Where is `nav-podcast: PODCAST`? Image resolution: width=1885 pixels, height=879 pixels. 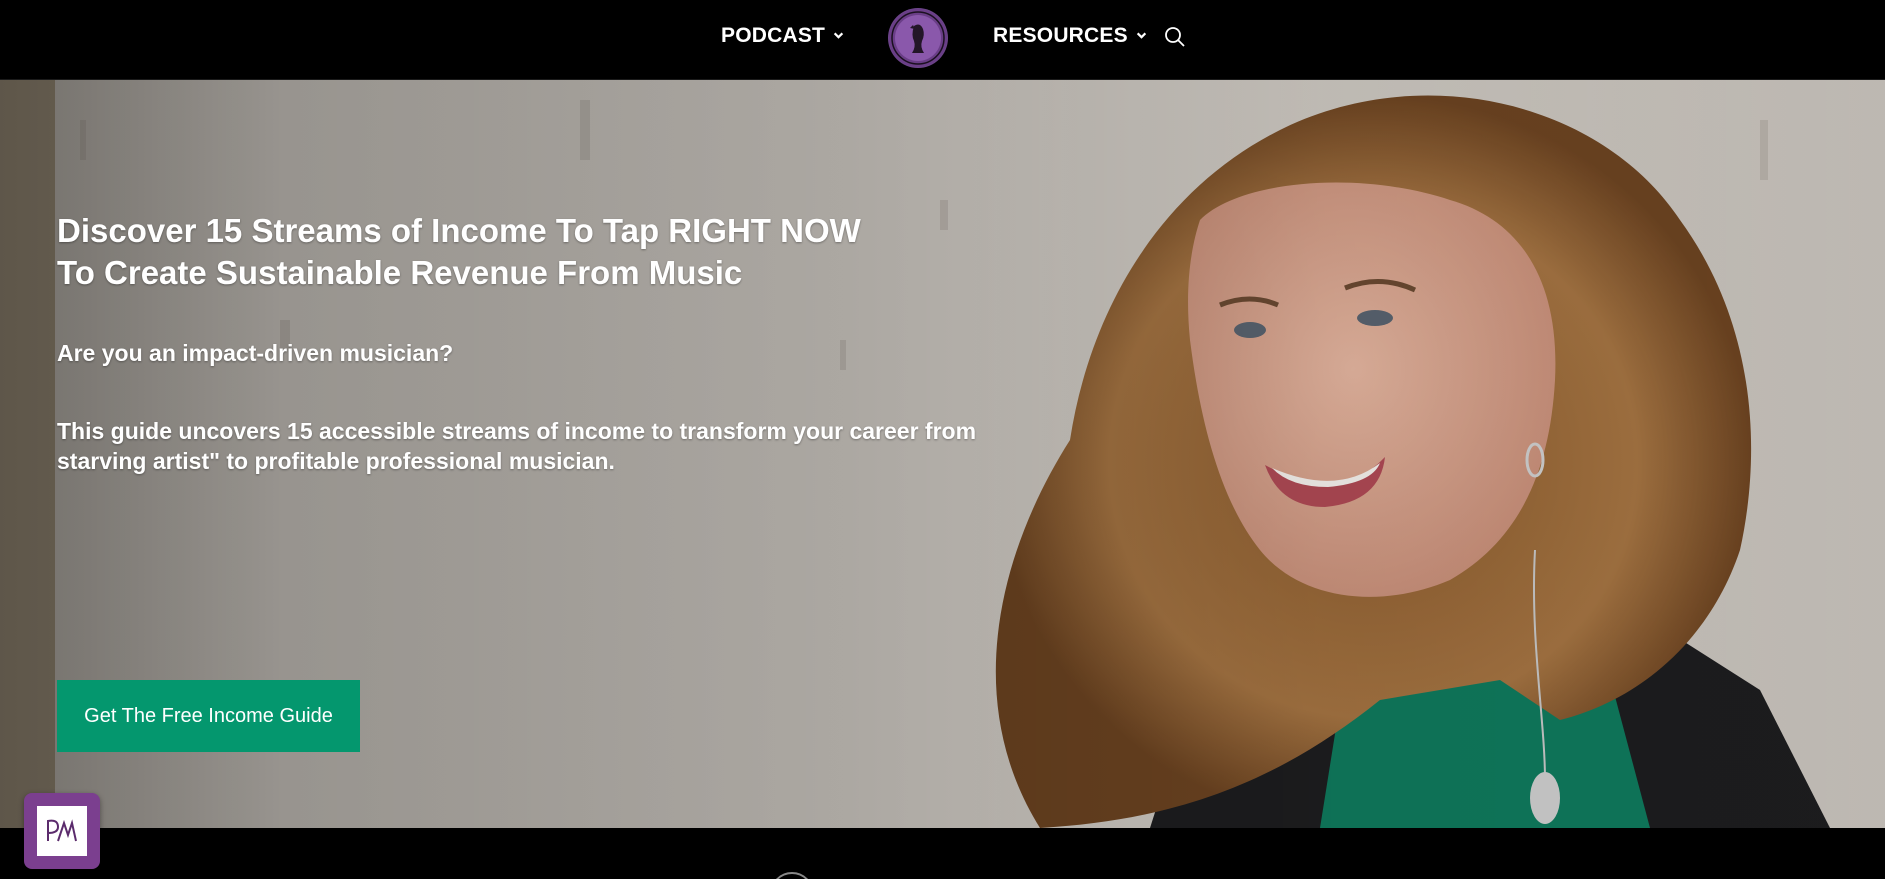 nav-podcast: PODCAST is located at coordinates (782, 36).